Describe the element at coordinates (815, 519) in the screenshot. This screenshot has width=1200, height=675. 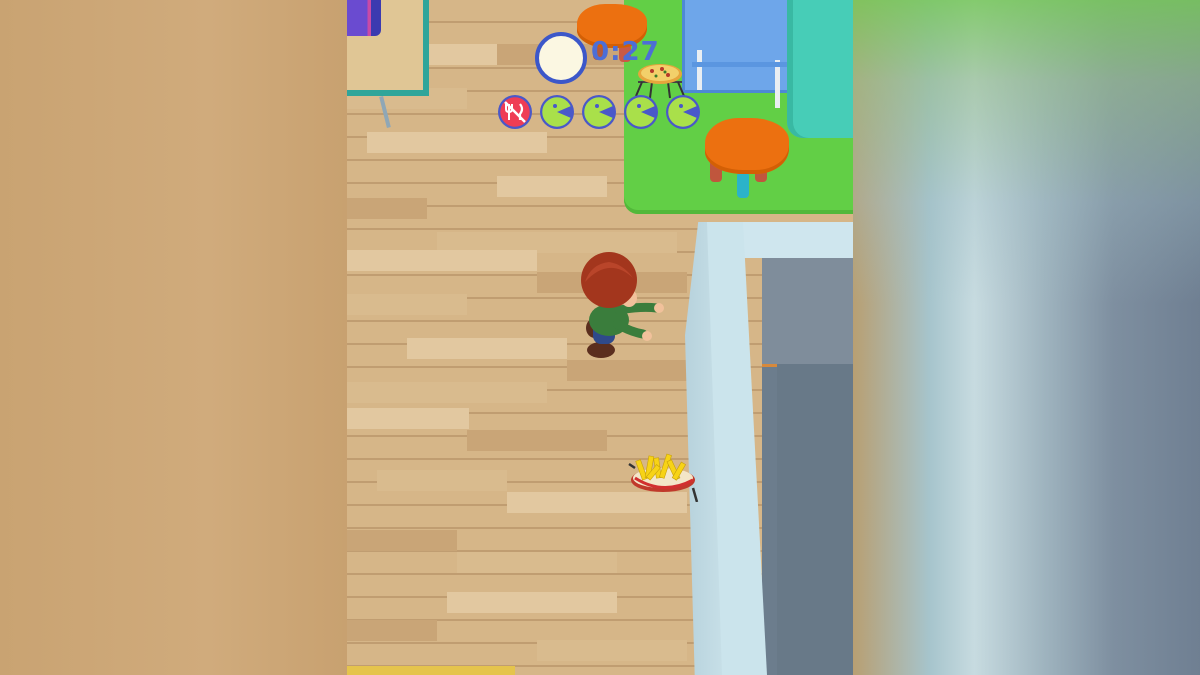
I see `room-side-wall` at that location.